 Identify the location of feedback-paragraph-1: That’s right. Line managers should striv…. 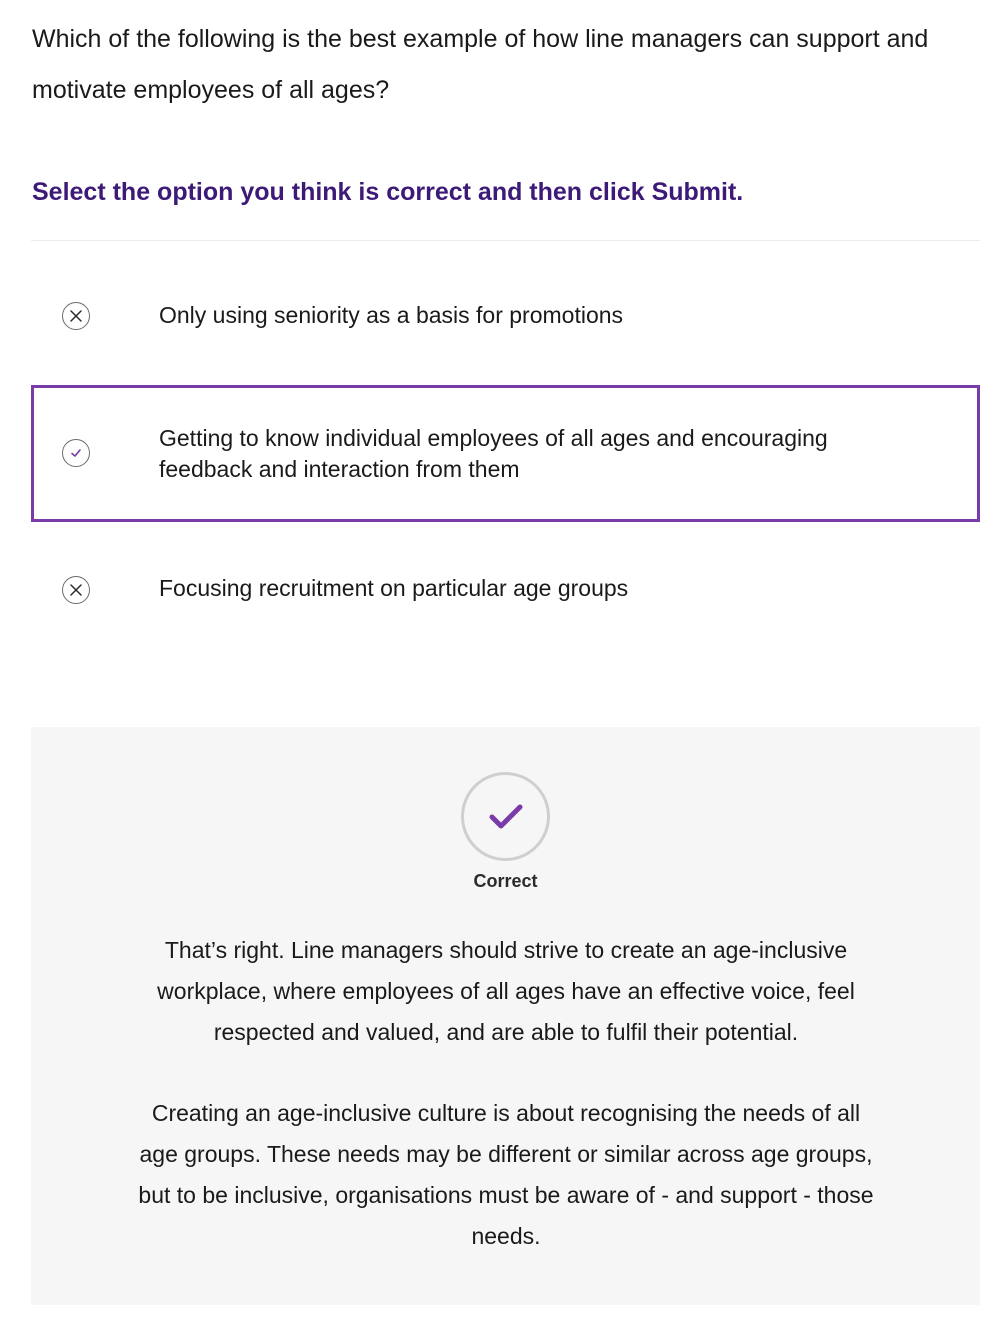
(506, 991).